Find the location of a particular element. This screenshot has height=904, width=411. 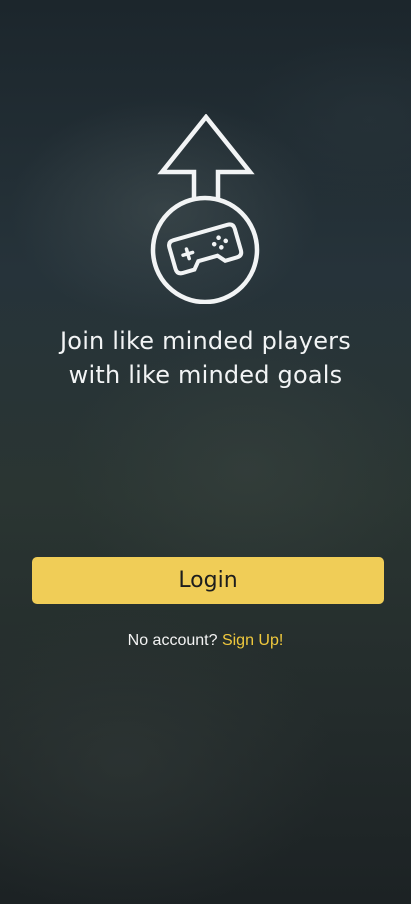

tagline-line-2: with like minded goals is located at coordinates (205, 375).